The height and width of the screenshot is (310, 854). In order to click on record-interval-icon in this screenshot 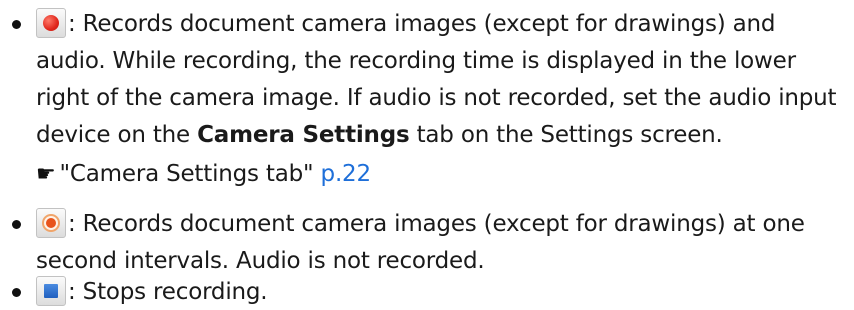, I will do `click(51, 223)`.